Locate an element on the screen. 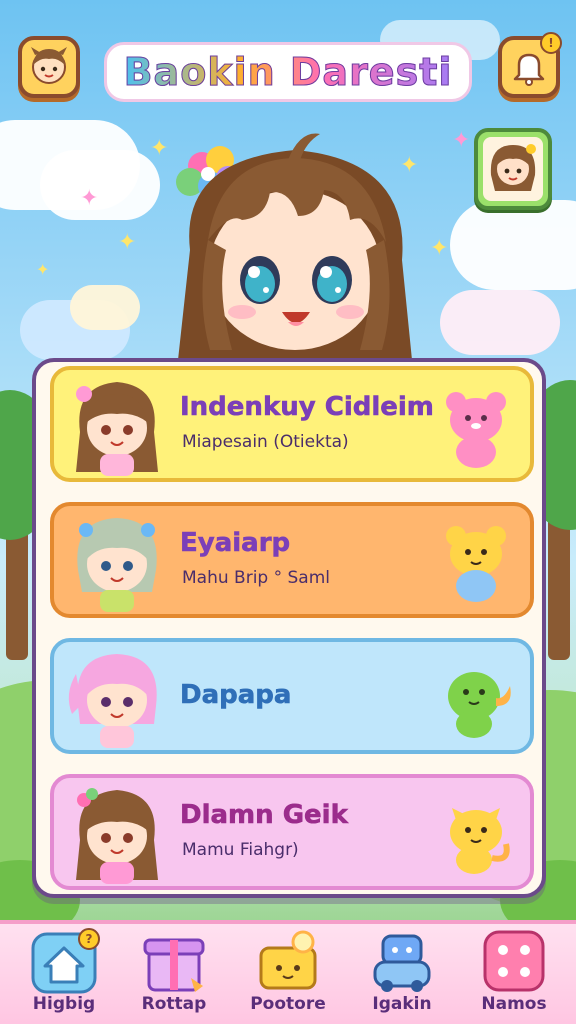  game-title: Baokin Daresti is located at coordinates (288, 72).